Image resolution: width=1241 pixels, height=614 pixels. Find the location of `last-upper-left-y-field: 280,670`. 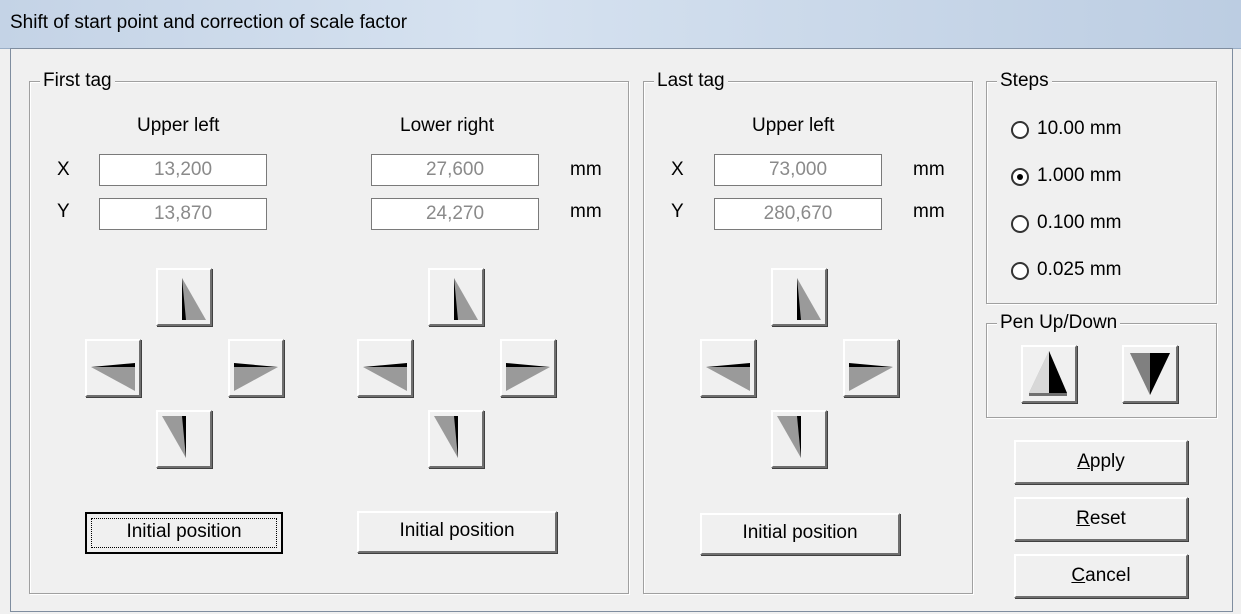

last-upper-left-y-field: 280,670 is located at coordinates (798, 214).